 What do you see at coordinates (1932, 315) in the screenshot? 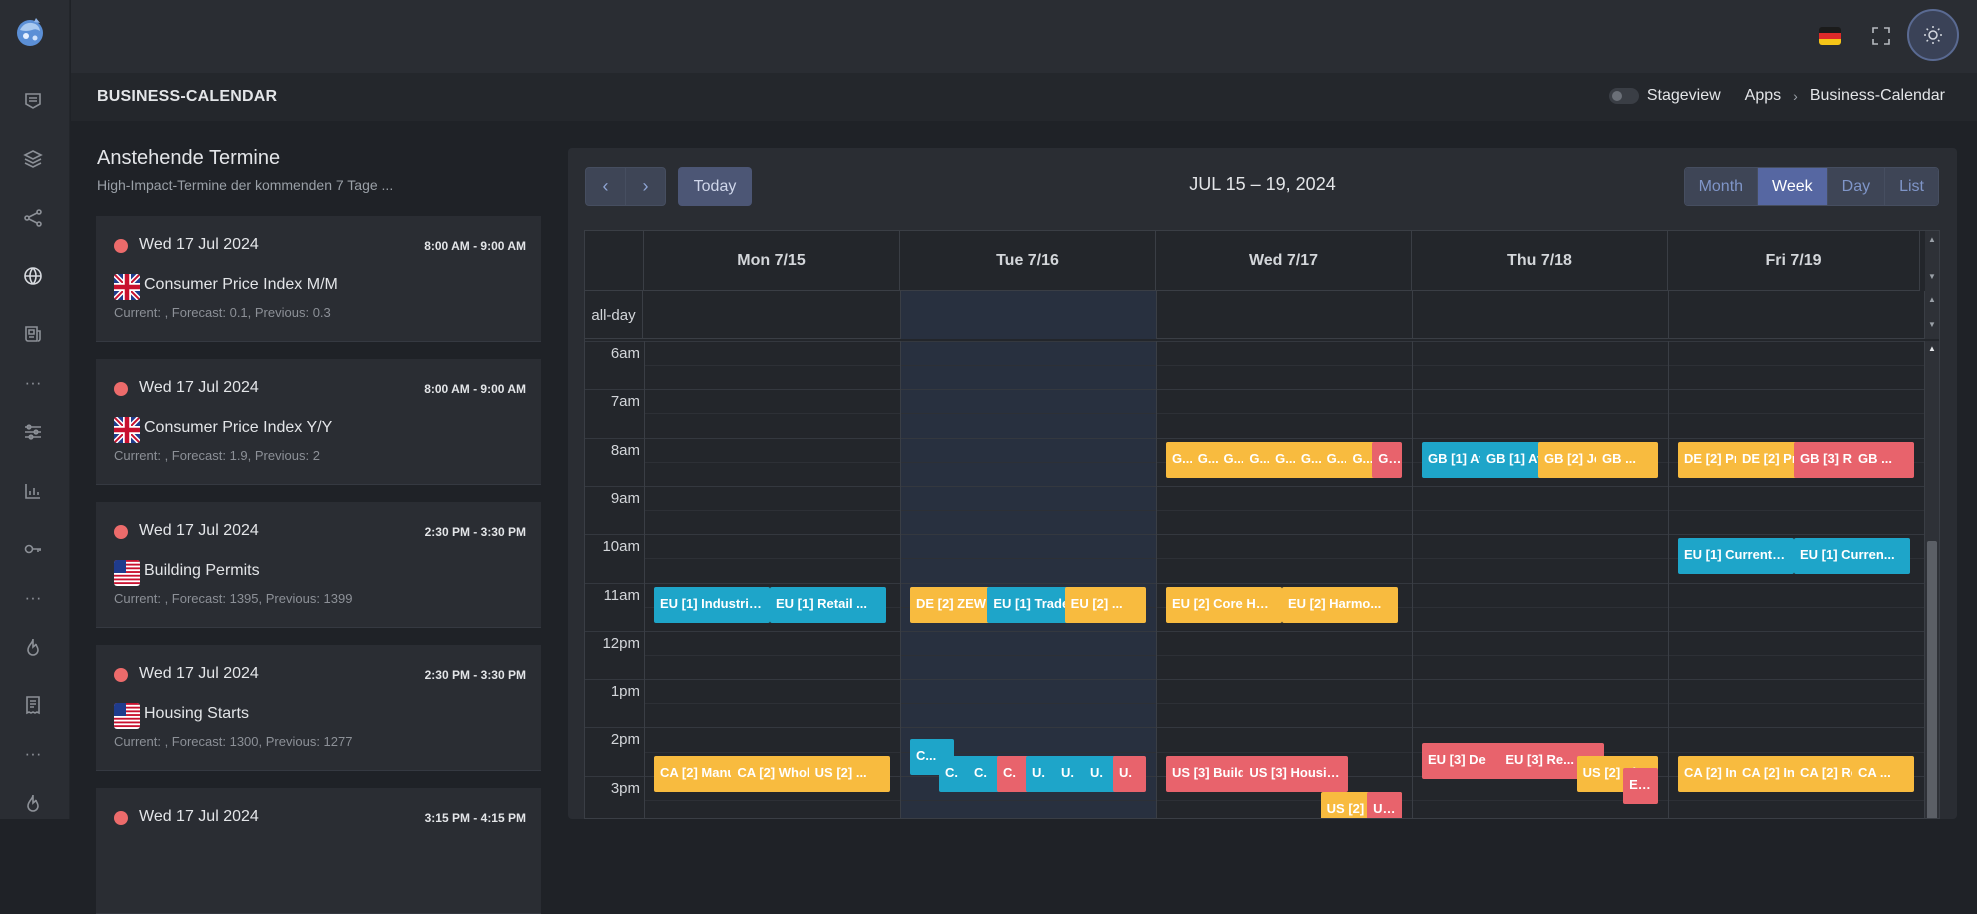
I see `allday-scrollbar: ▲ ▼` at bounding box center [1932, 315].